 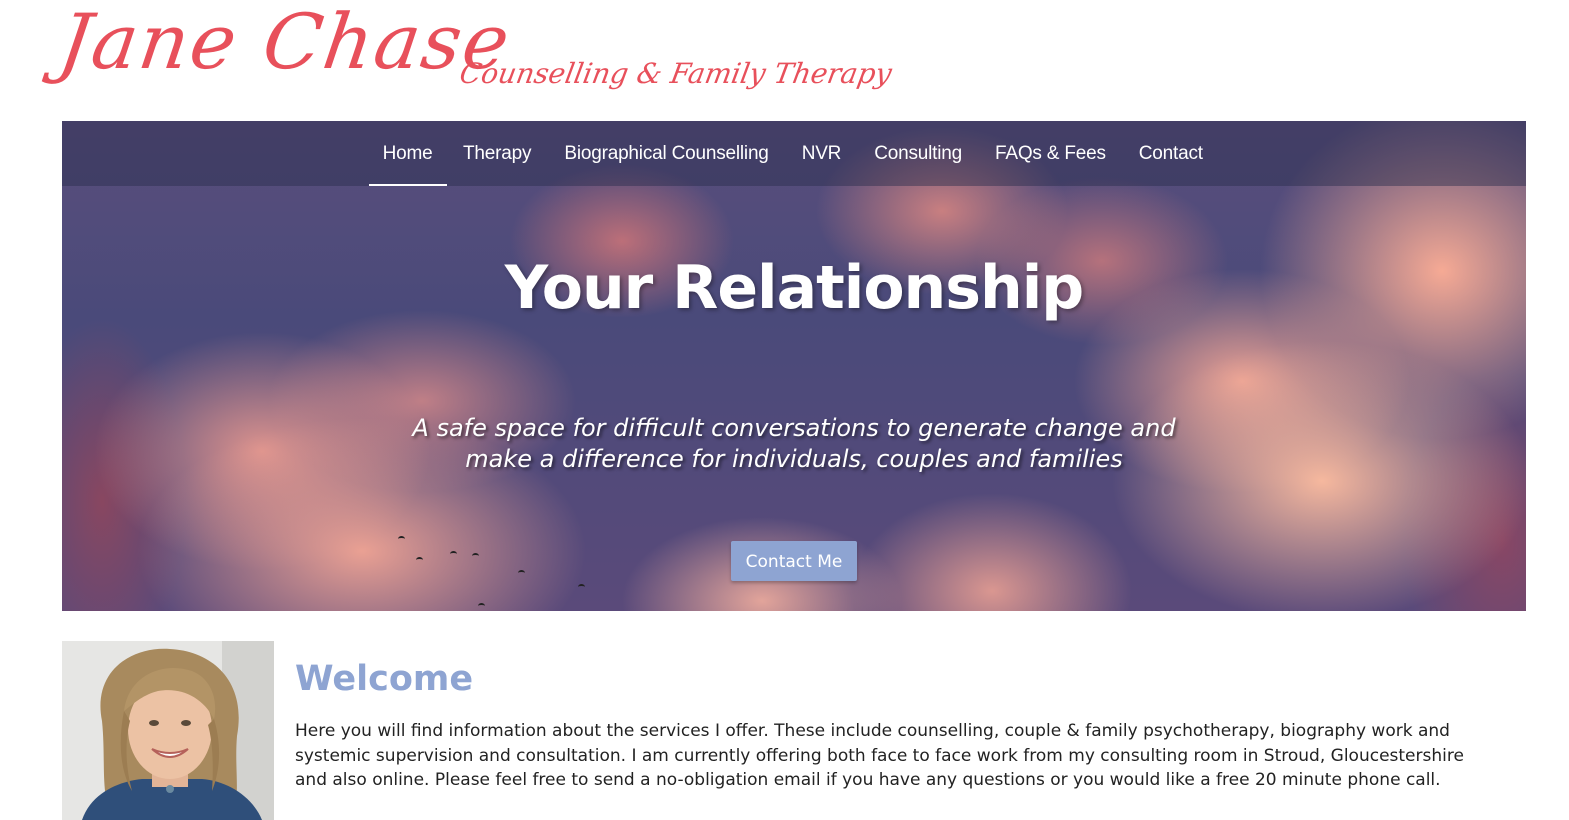 What do you see at coordinates (384, 679) in the screenshot?
I see `welcome-heading: Welcome` at bounding box center [384, 679].